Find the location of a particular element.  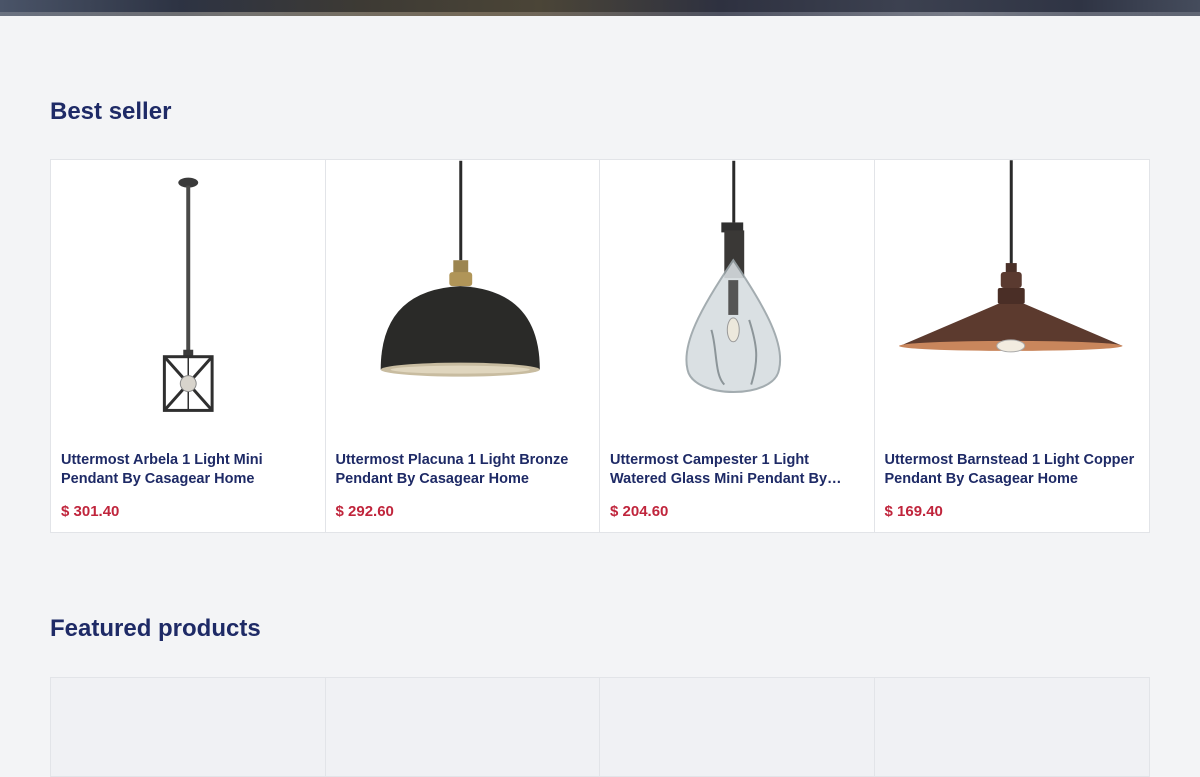

cone-pendant-icon is located at coordinates (1010, 256).